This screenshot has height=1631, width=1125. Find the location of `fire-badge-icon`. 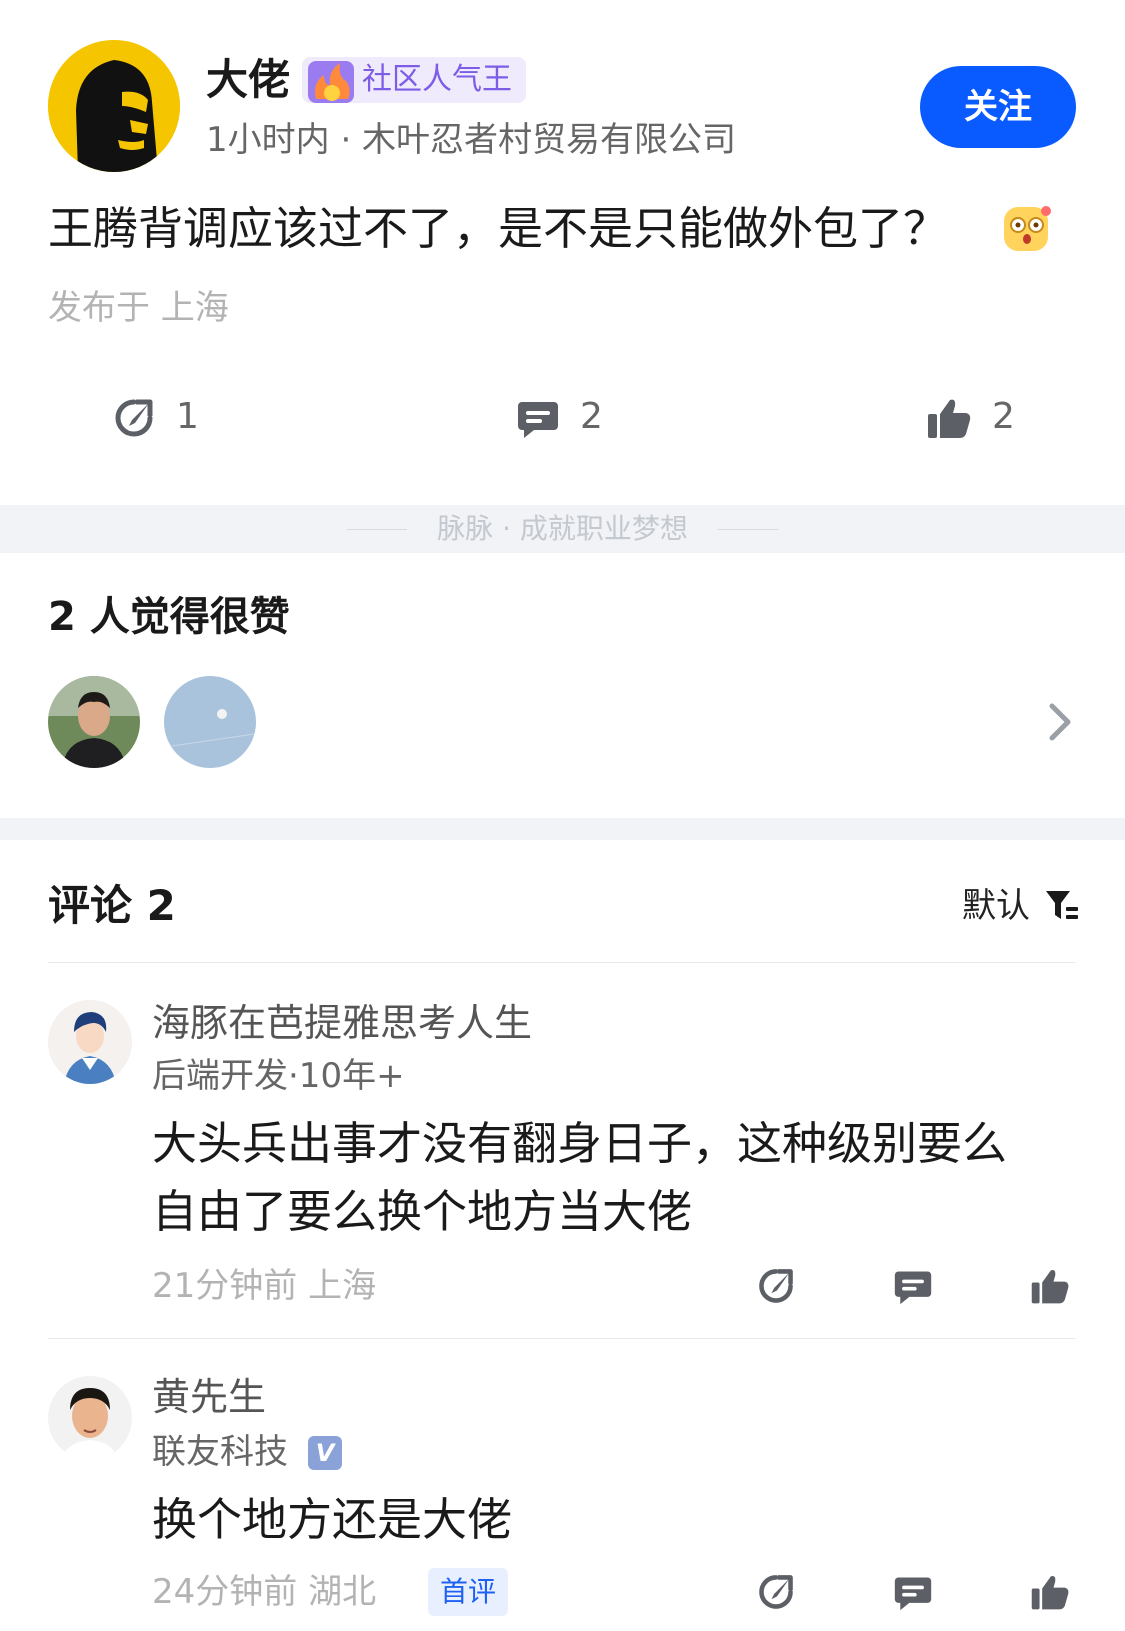

fire-badge-icon is located at coordinates (332, 80).